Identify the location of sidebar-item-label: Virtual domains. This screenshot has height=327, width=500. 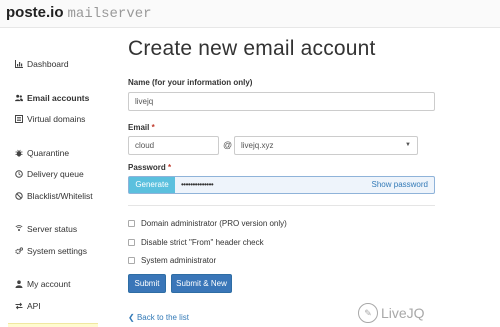
(56, 119).